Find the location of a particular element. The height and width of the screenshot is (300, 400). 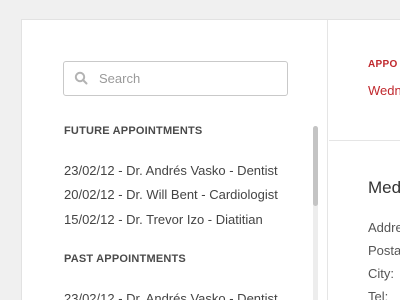

address-field-label: Addre is located at coordinates (384, 227).